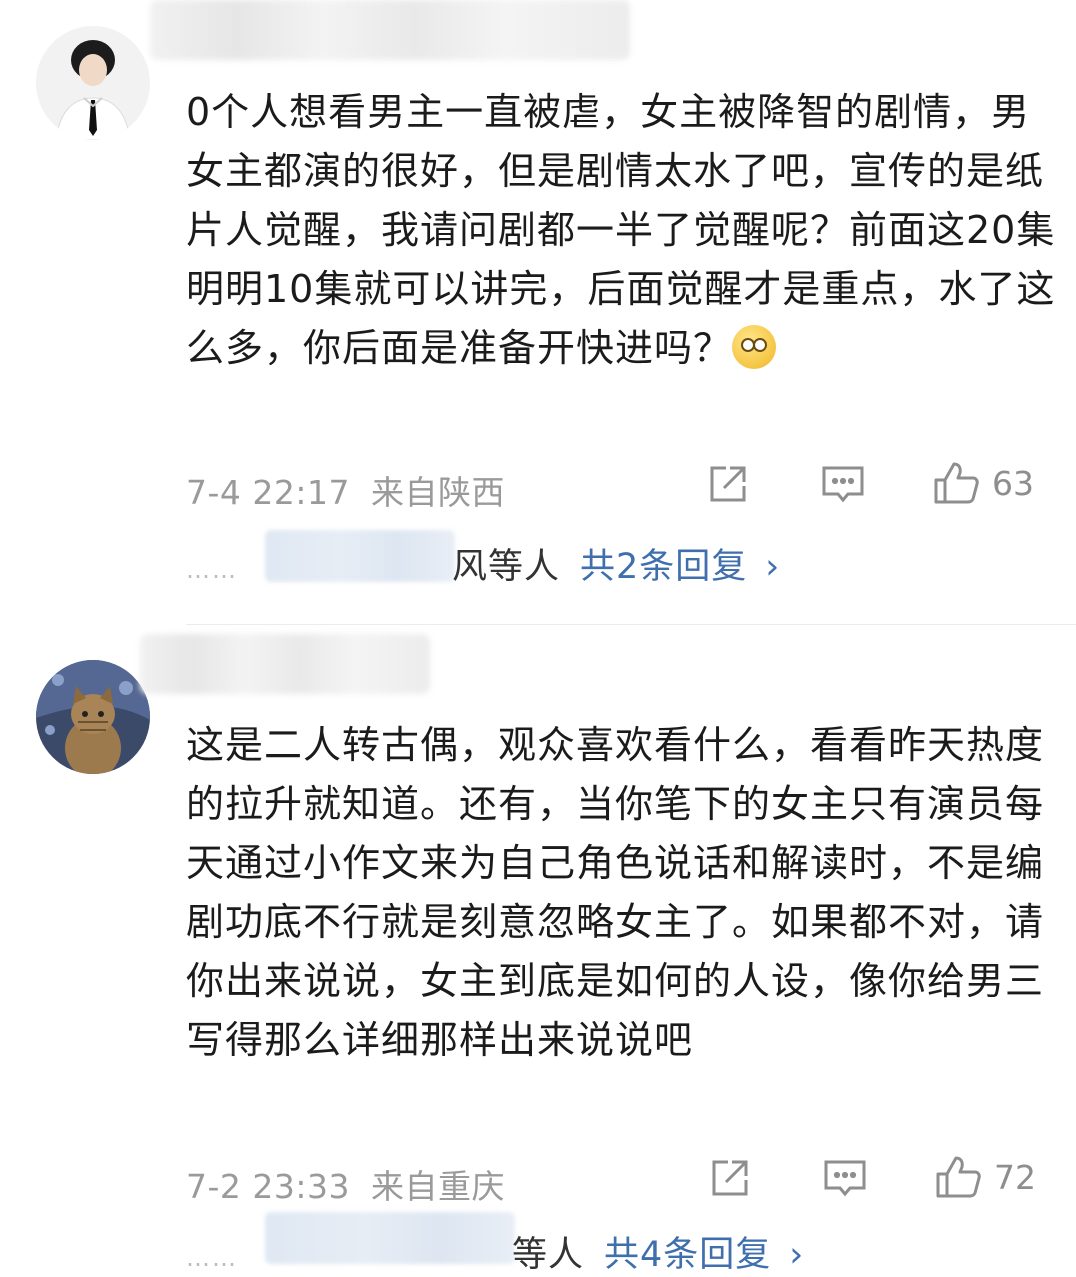  I want to click on comment-time: 7-4 22:17, so click(268, 492).